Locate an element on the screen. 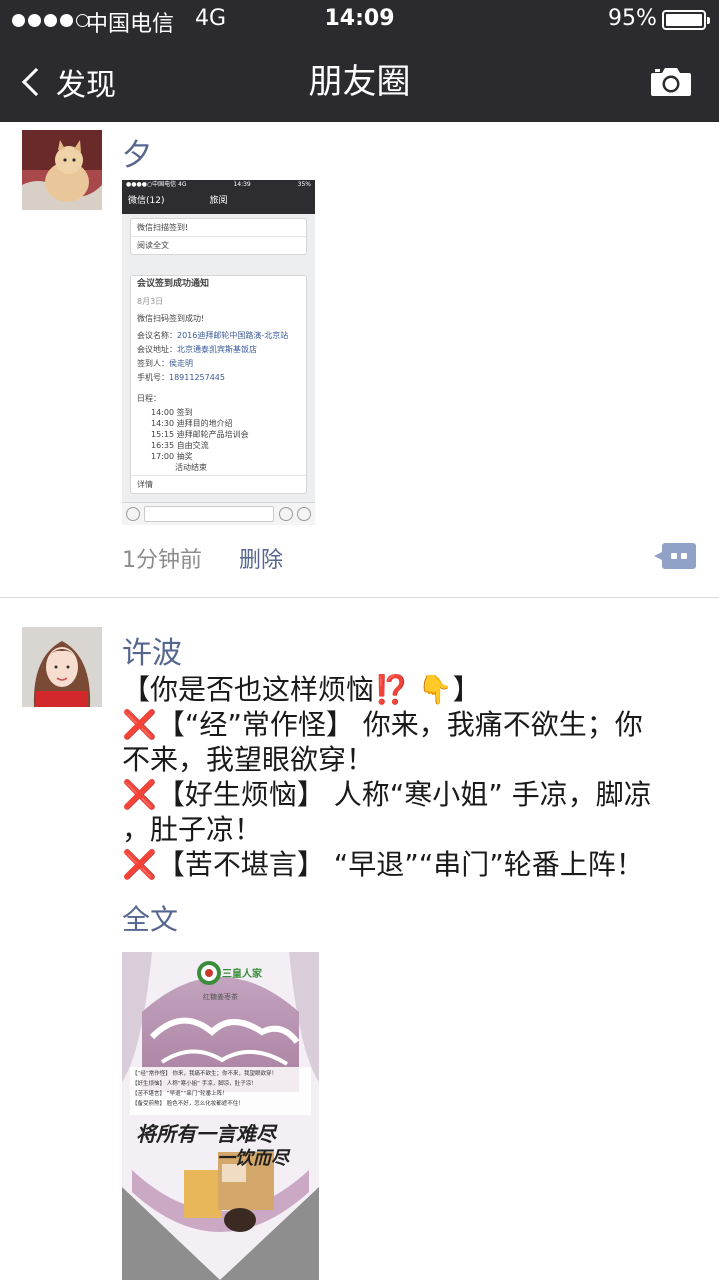 This screenshot has width=719, height=1280. post-text-line: ，肚子凉！ is located at coordinates (192, 829).